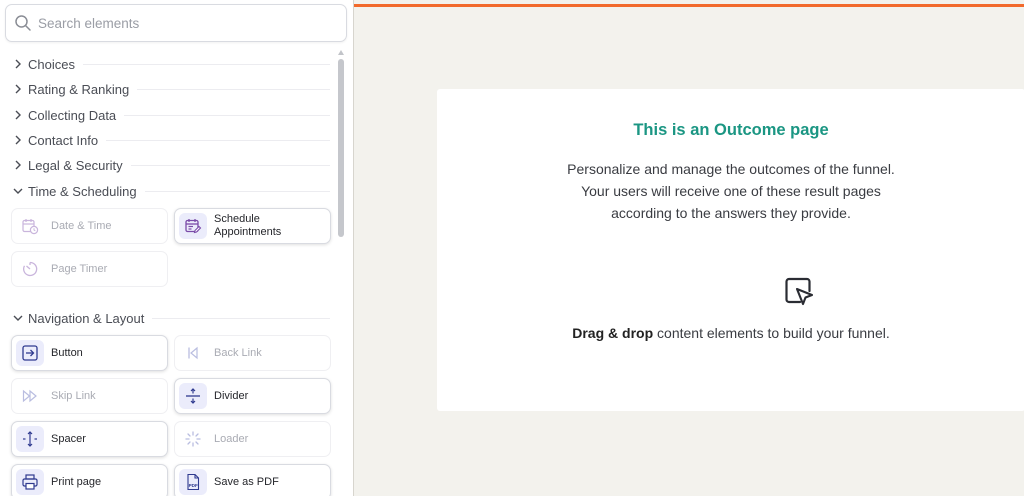 This screenshot has width=1024, height=496. What do you see at coordinates (193, 482) in the screenshot?
I see `pdf-file-icon: PDF` at bounding box center [193, 482].